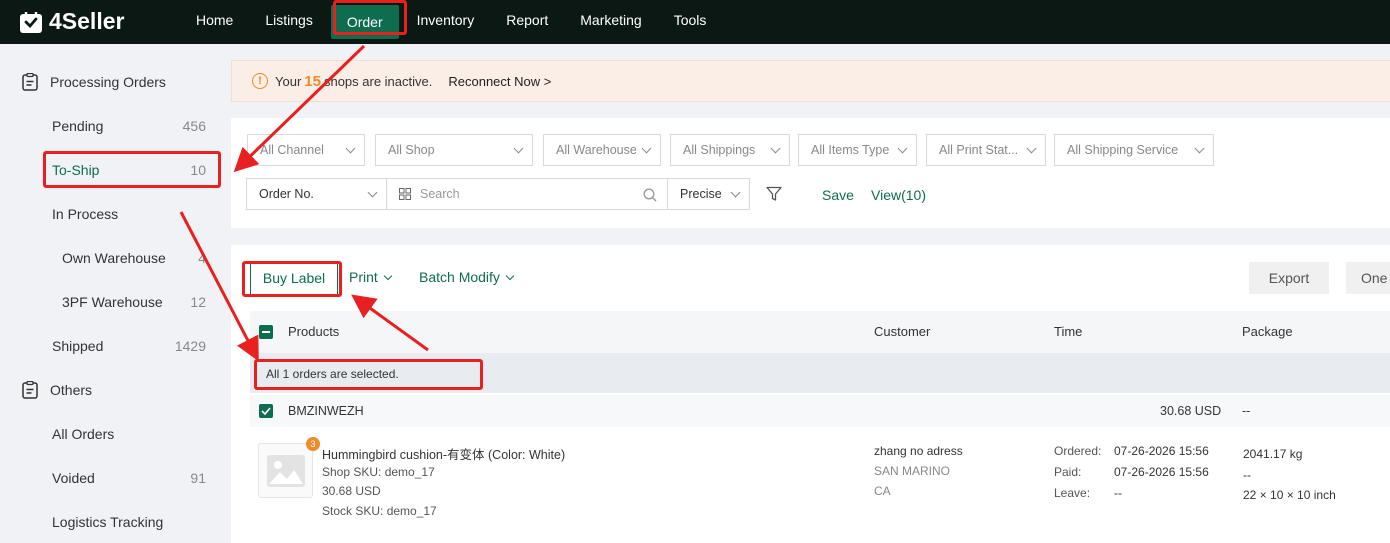 The height and width of the screenshot is (543, 1390). I want to click on sidebar-item-label: In Process, so click(85, 214).